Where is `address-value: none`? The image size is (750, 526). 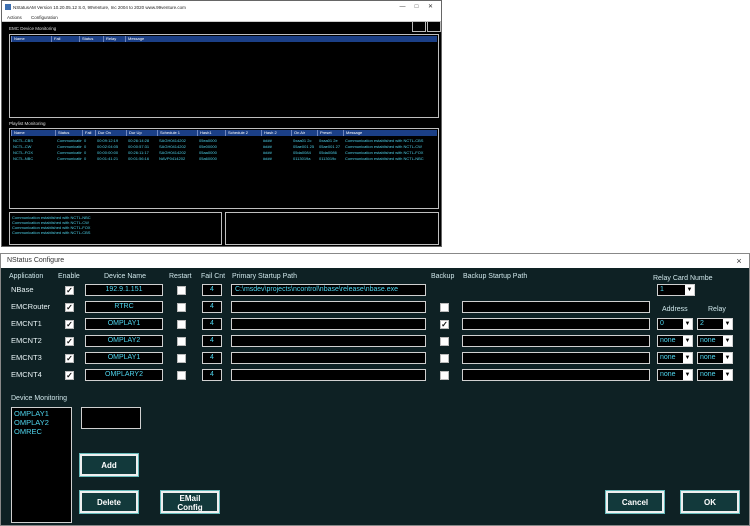
address-value: none is located at coordinates (668, 357).